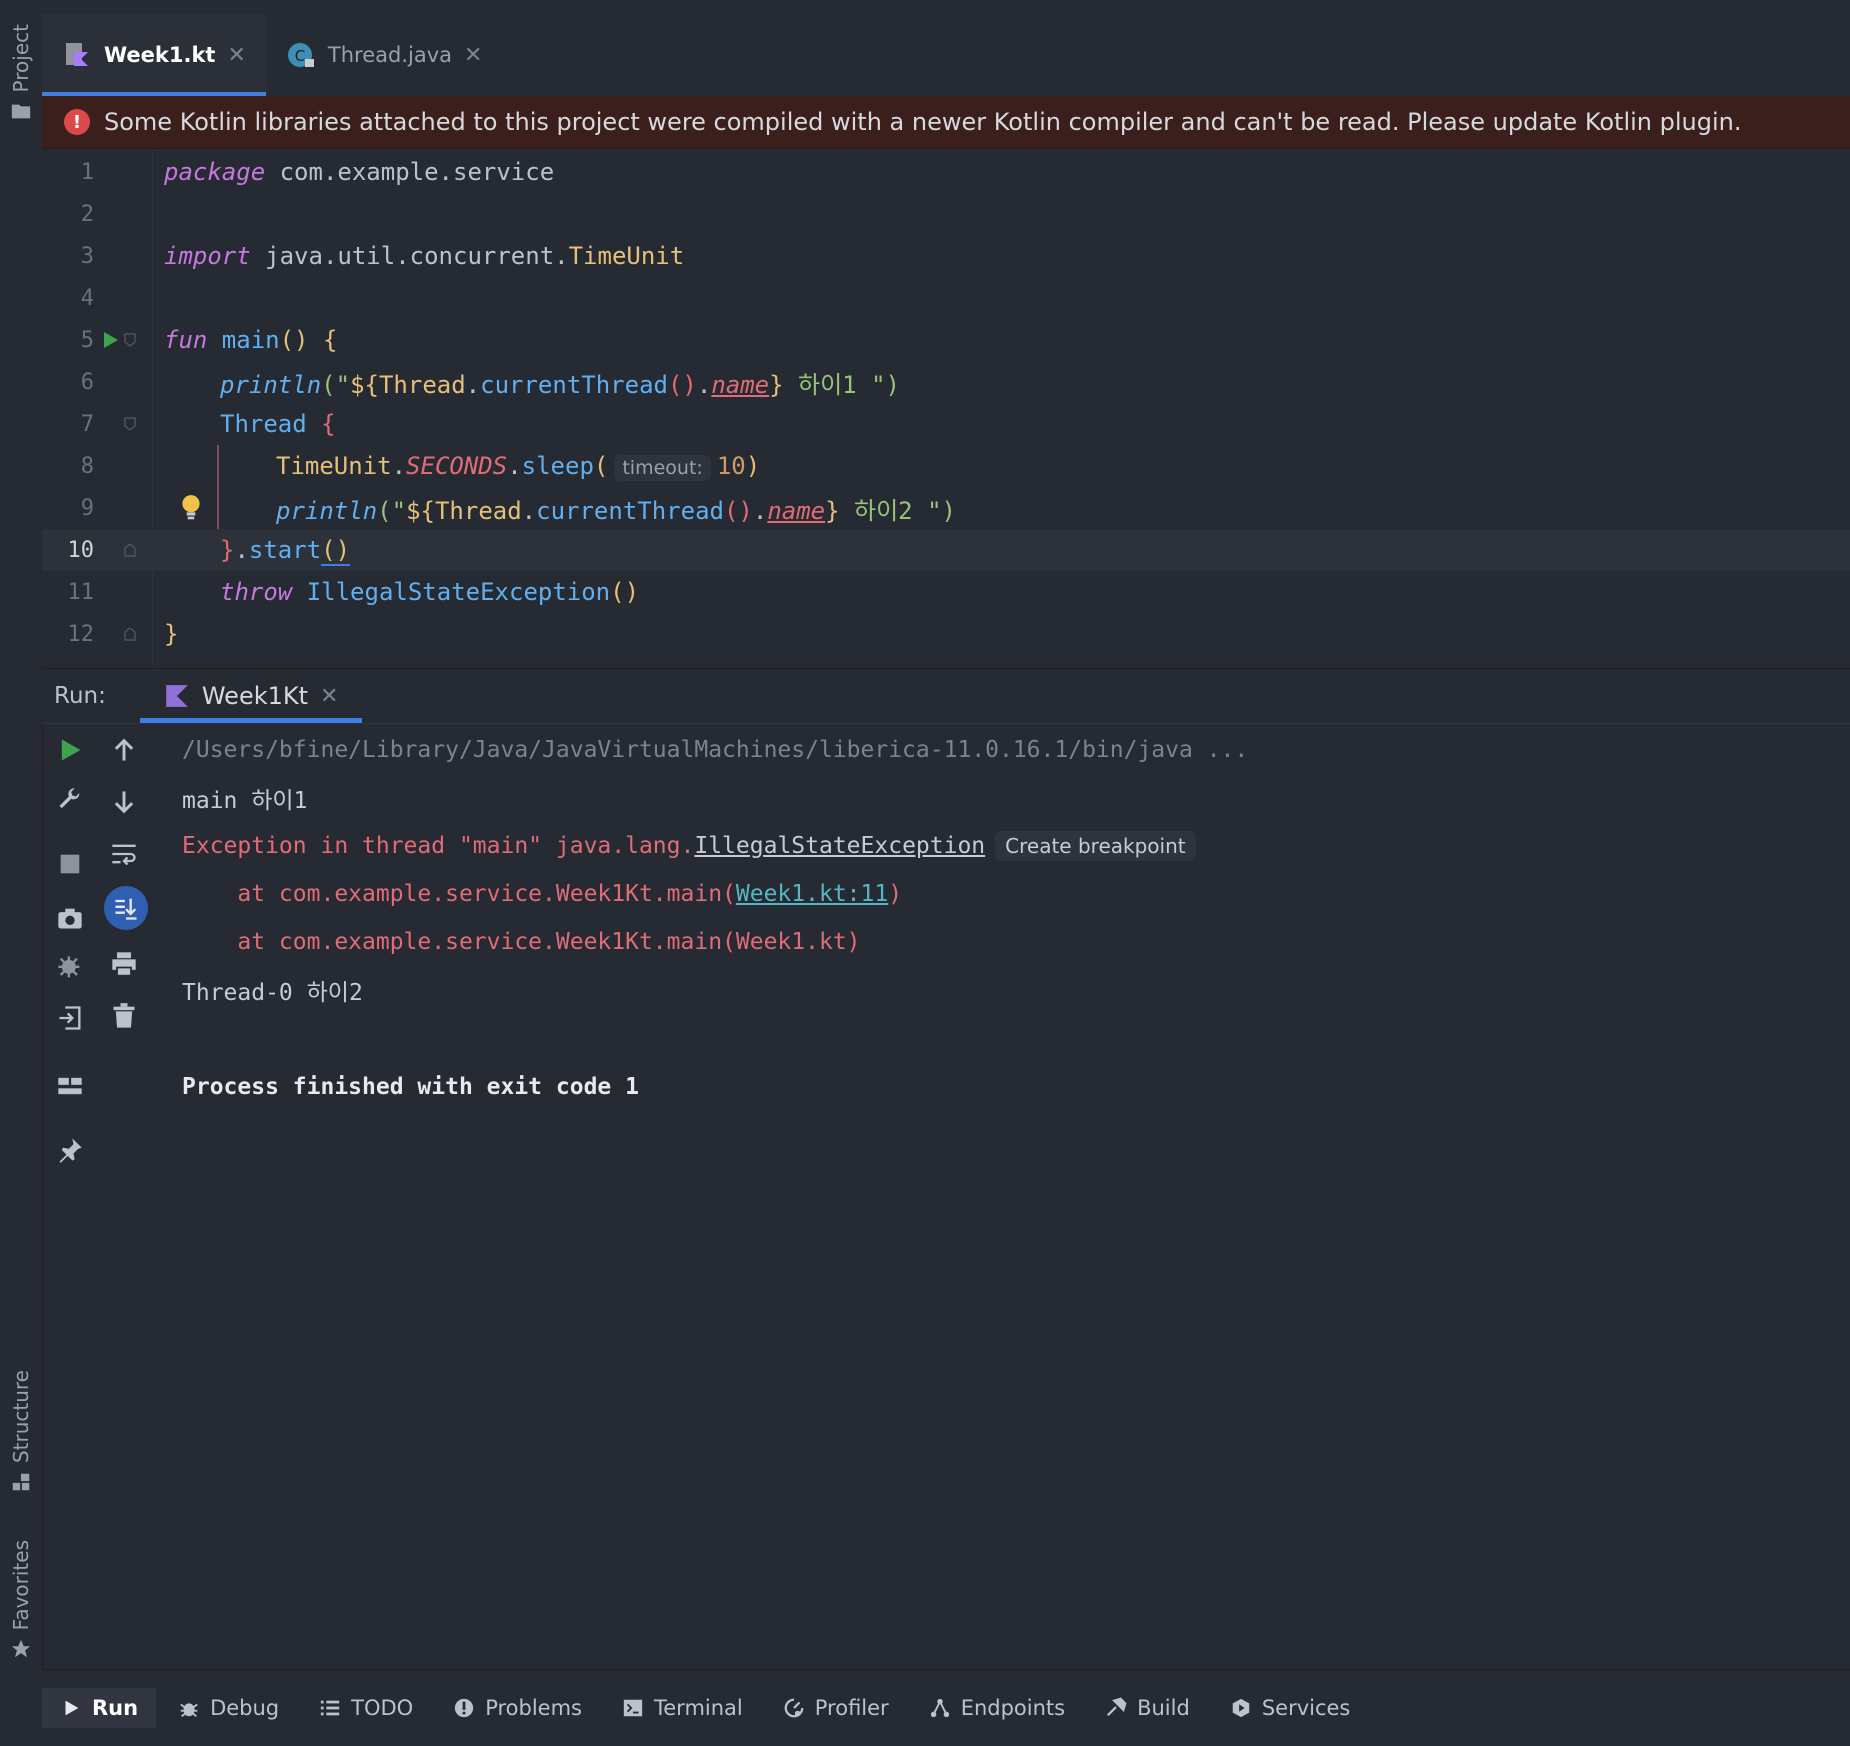 Image resolution: width=1850 pixels, height=1746 pixels. I want to click on code-line: 12 }, so click(946, 634).